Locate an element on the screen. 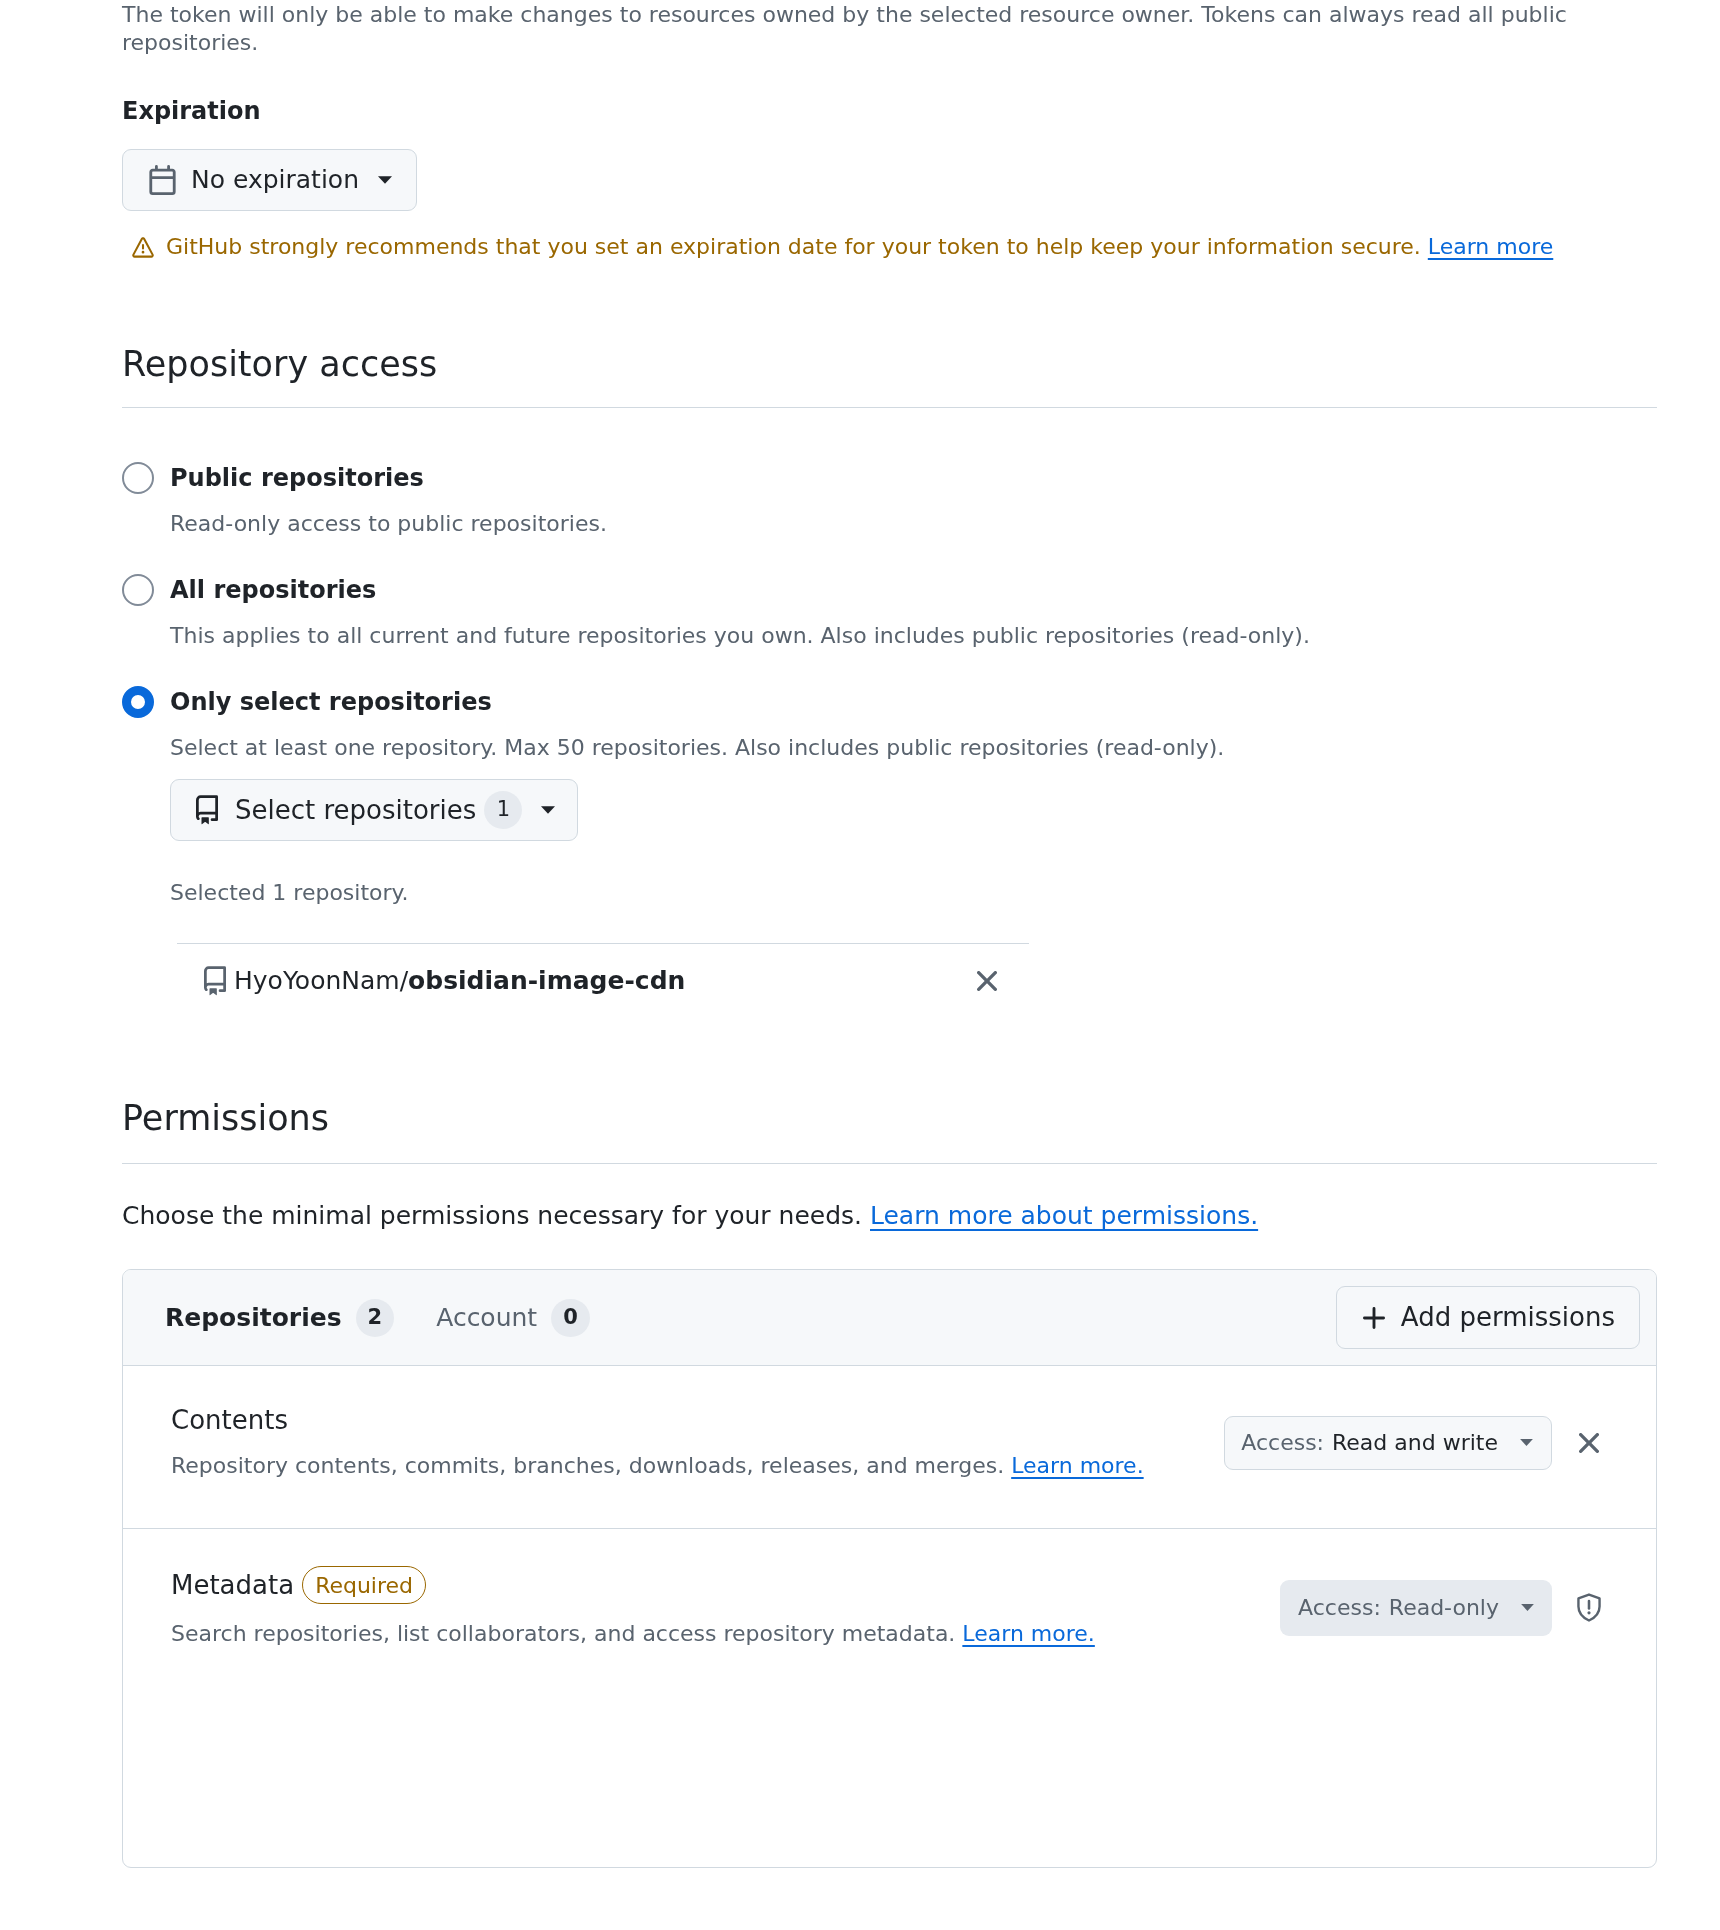 Image resolution: width=1720 pixels, height=1930 pixels. option-description: Read-only access to public repositories. is located at coordinates (389, 524).